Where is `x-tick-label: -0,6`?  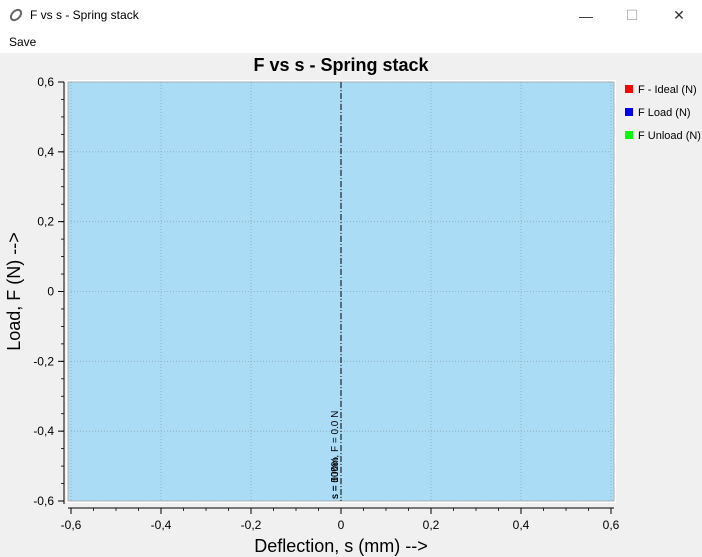 x-tick-label: -0,6 is located at coordinates (71, 525).